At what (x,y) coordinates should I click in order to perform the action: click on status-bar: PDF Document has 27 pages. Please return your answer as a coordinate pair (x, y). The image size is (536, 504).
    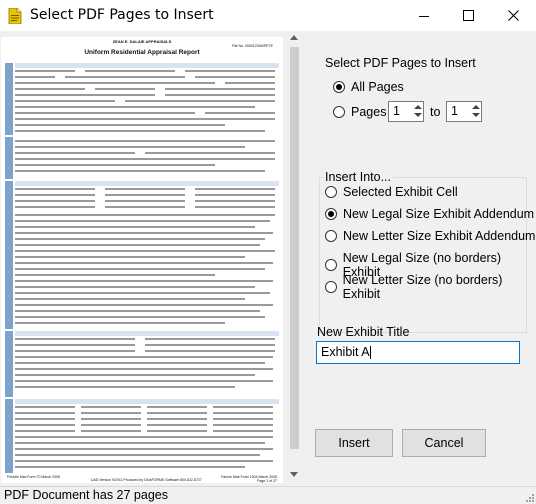
    Looking at the image, I should click on (268, 495).